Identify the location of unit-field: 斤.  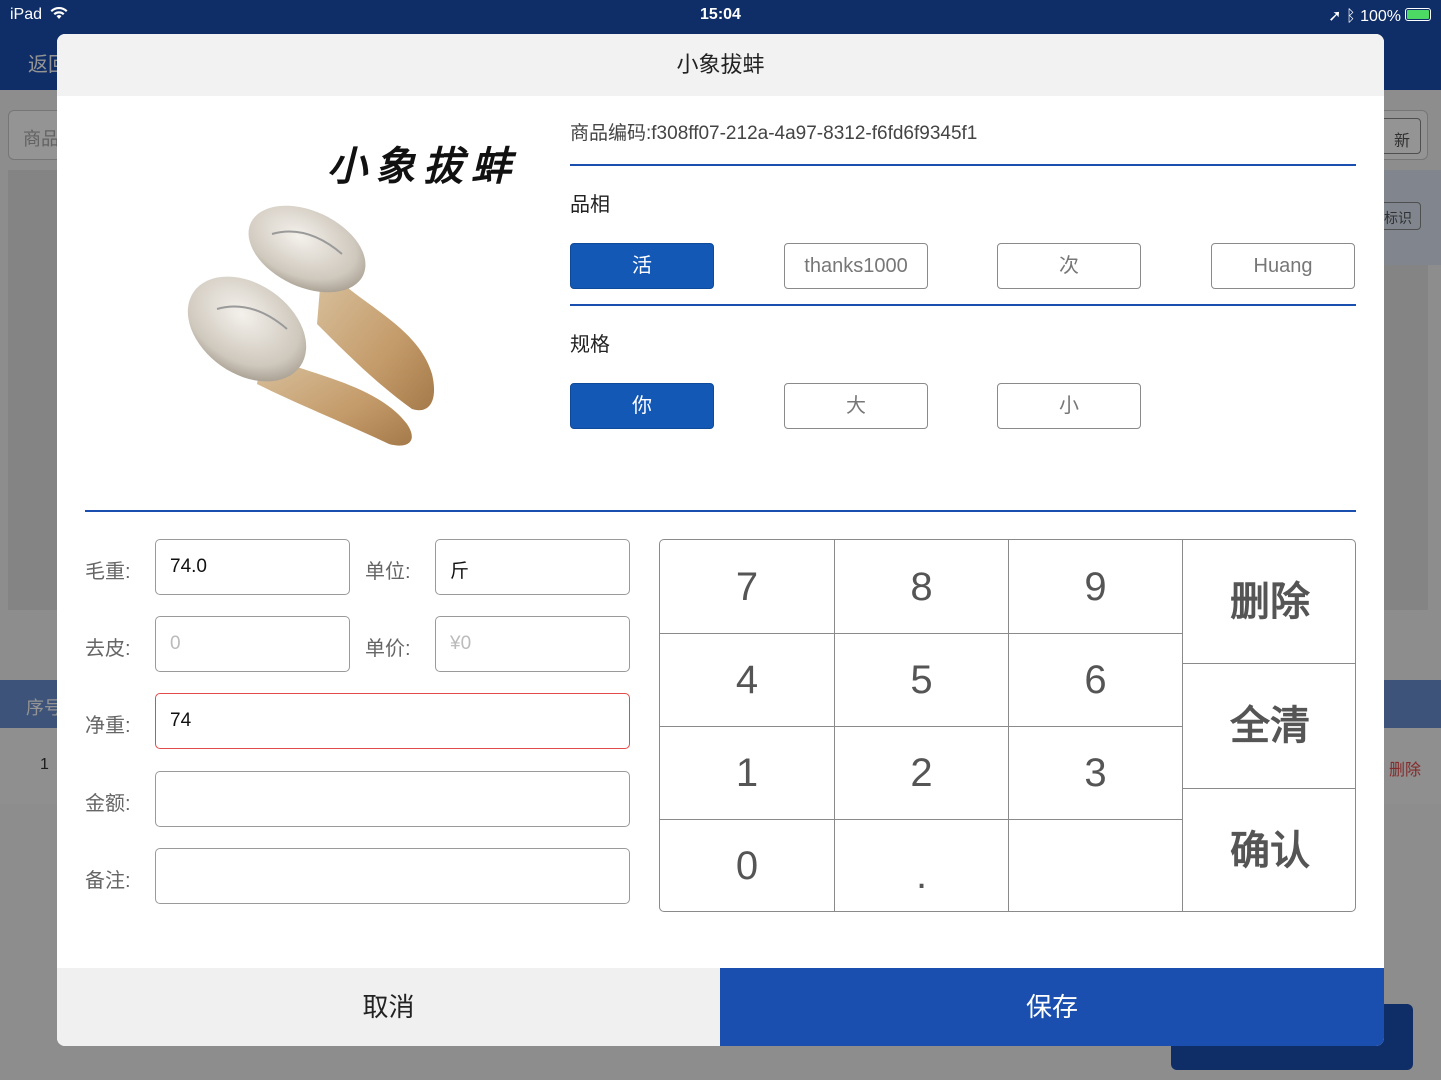
(532, 567).